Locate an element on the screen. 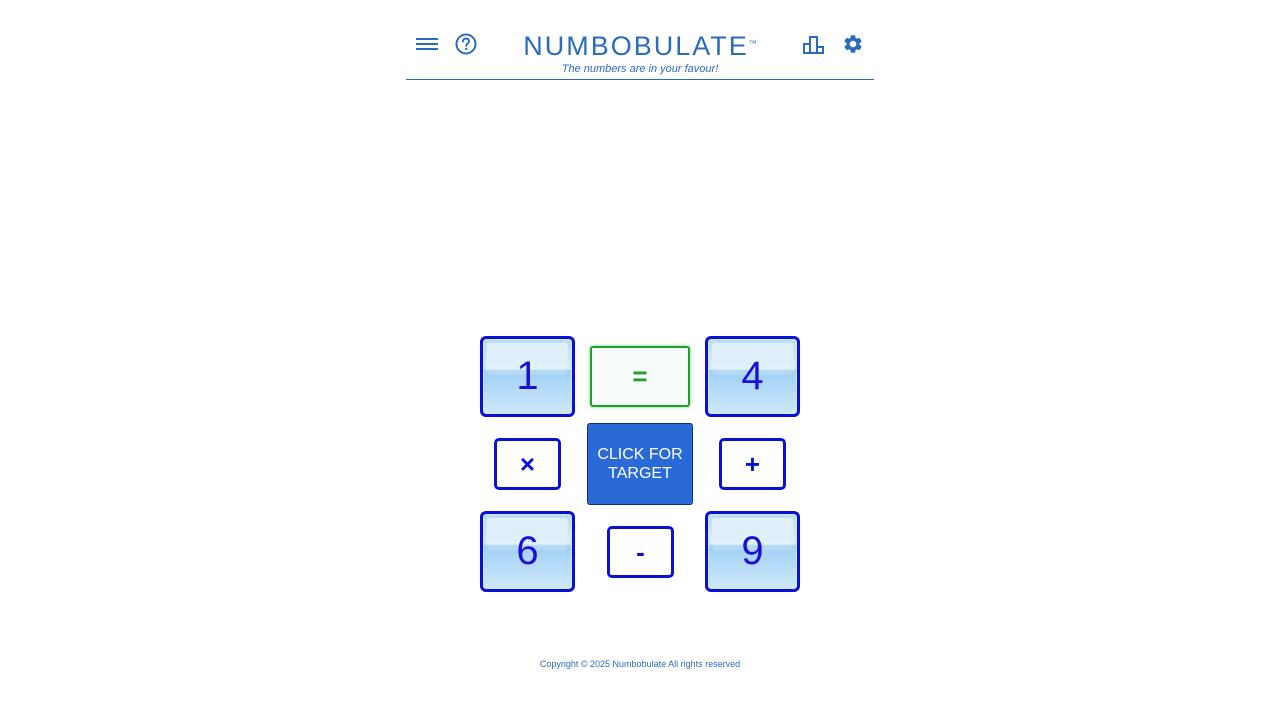  number-tile: 9 is located at coordinates (752, 551).